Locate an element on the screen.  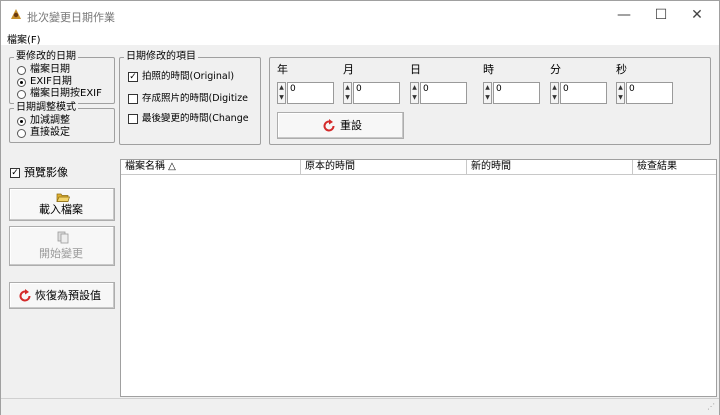
radio-relative-adjust-label: 加減調整 is located at coordinates (50, 120).